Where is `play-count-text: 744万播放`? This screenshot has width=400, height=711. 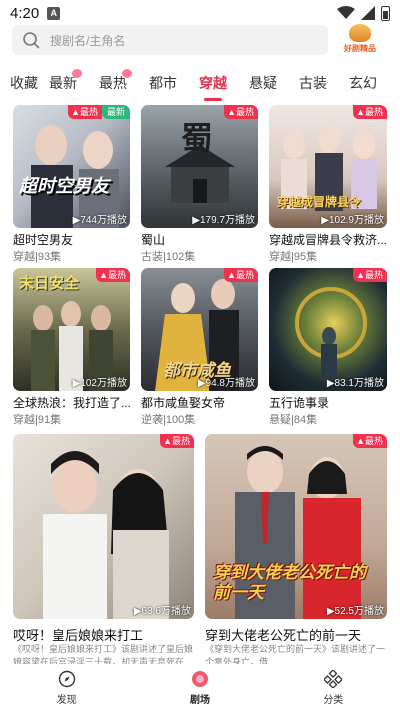
play-count-text: 744万播放 is located at coordinates (103, 220).